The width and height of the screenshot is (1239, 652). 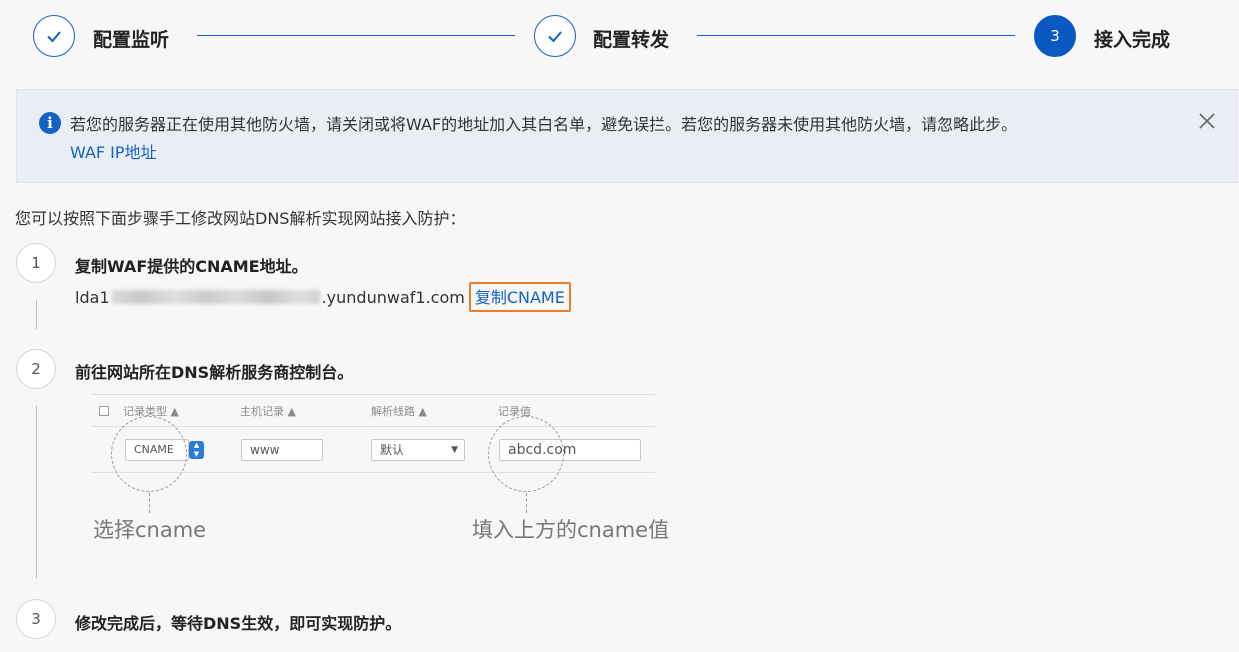 What do you see at coordinates (571, 530) in the screenshot?
I see `caption-fill-cname: 填入上方的cname值` at bounding box center [571, 530].